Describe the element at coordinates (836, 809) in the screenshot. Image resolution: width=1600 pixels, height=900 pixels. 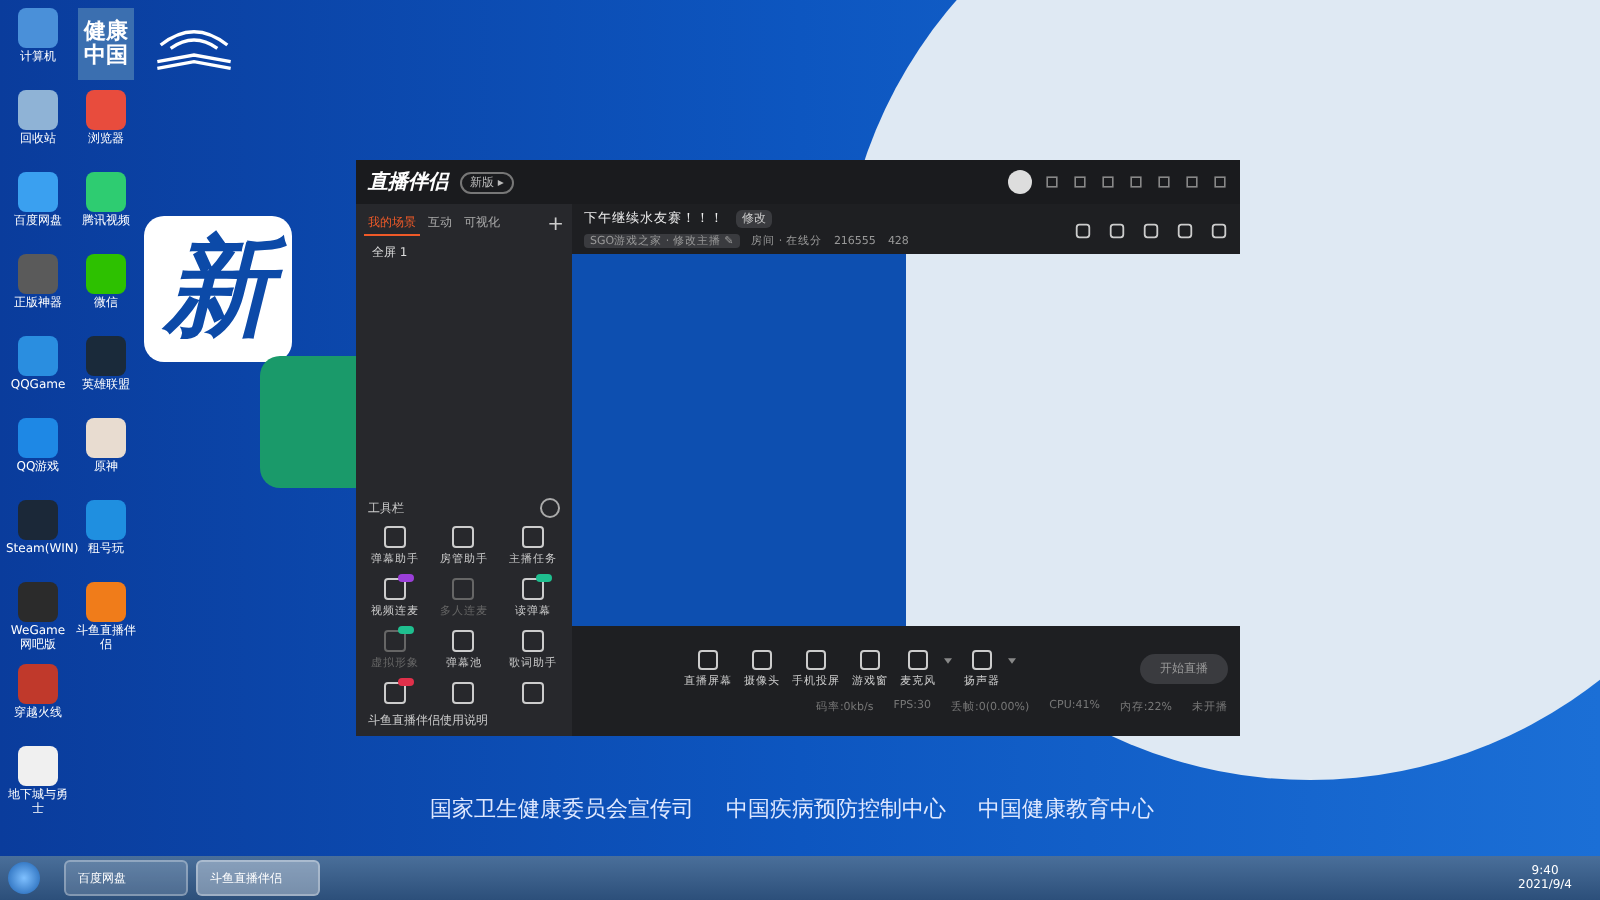
I see `organization-name: 中国疾病预防控制中心` at that location.